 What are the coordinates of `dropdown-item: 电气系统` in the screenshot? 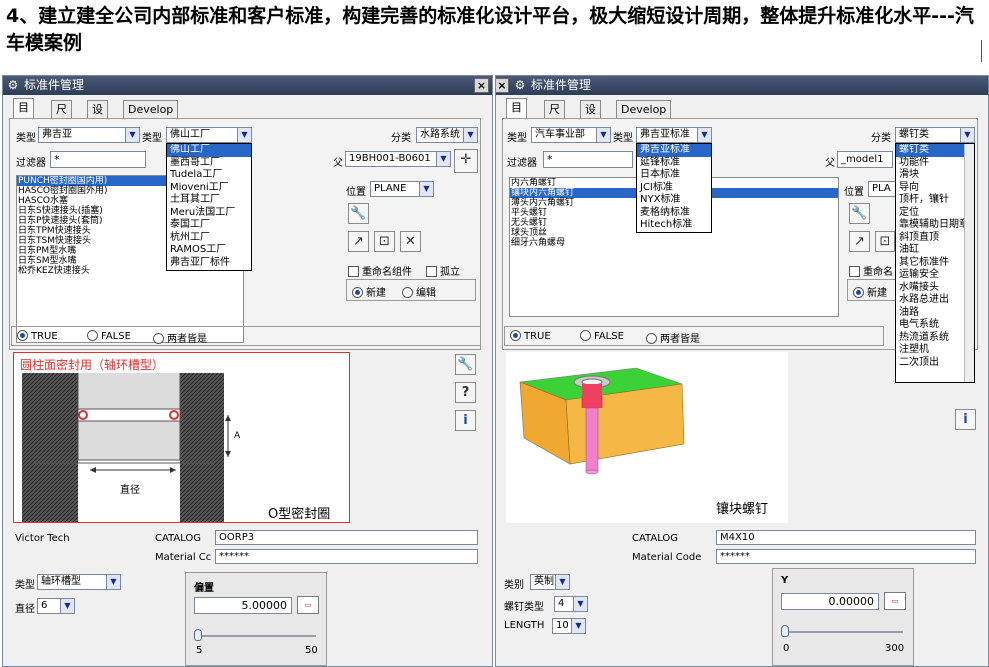 It's located at (935, 325).